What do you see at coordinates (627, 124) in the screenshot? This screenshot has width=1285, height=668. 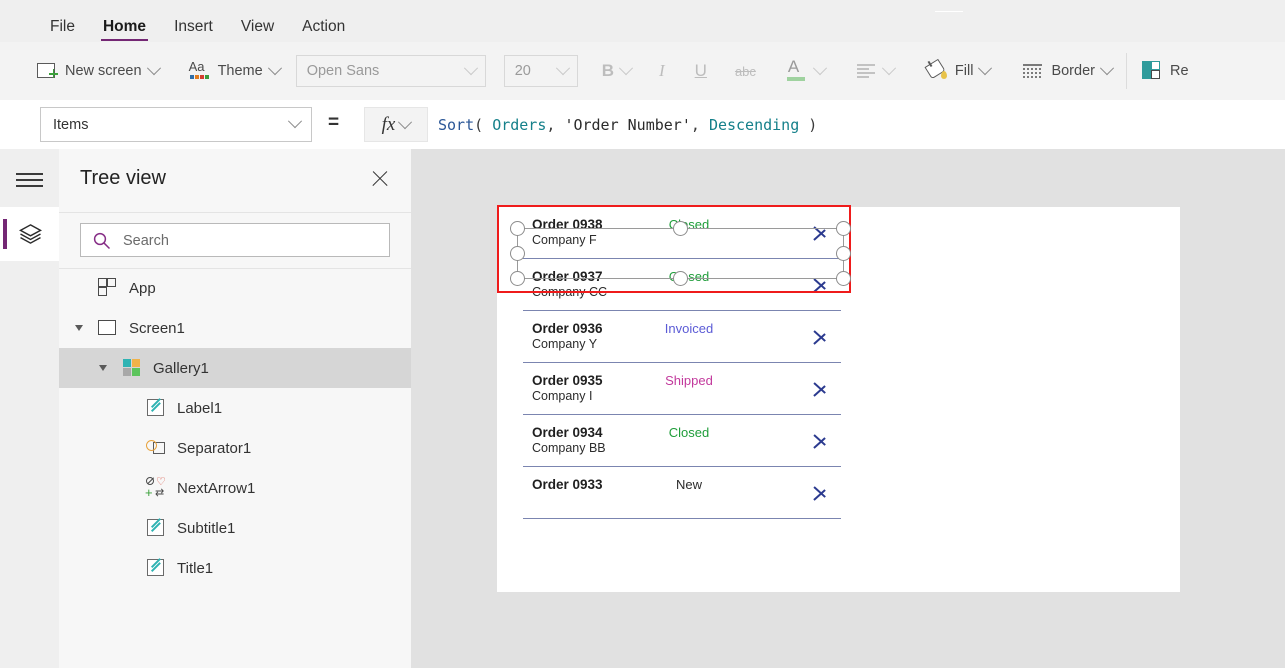 I see `formula-token-str: 'Order Number'` at bounding box center [627, 124].